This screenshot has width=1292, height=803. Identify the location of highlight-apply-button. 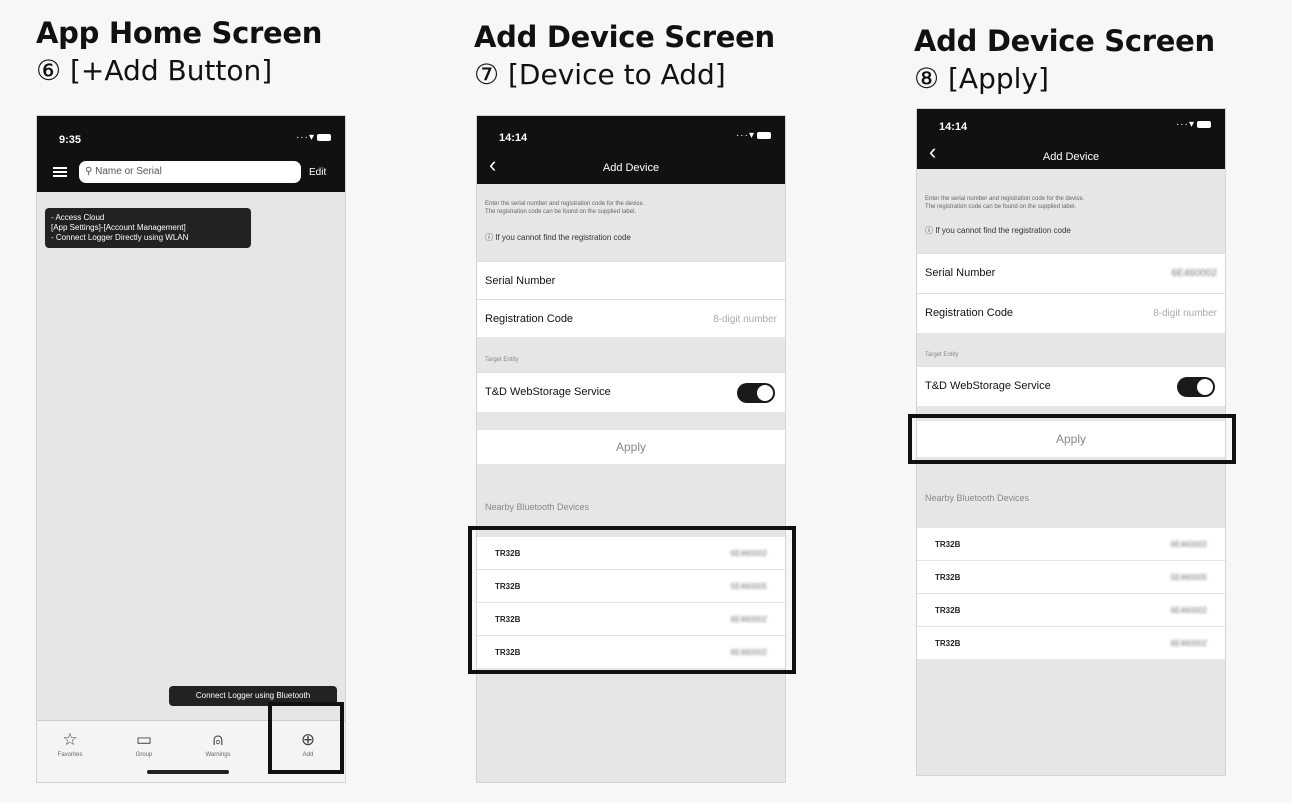
(1072, 439).